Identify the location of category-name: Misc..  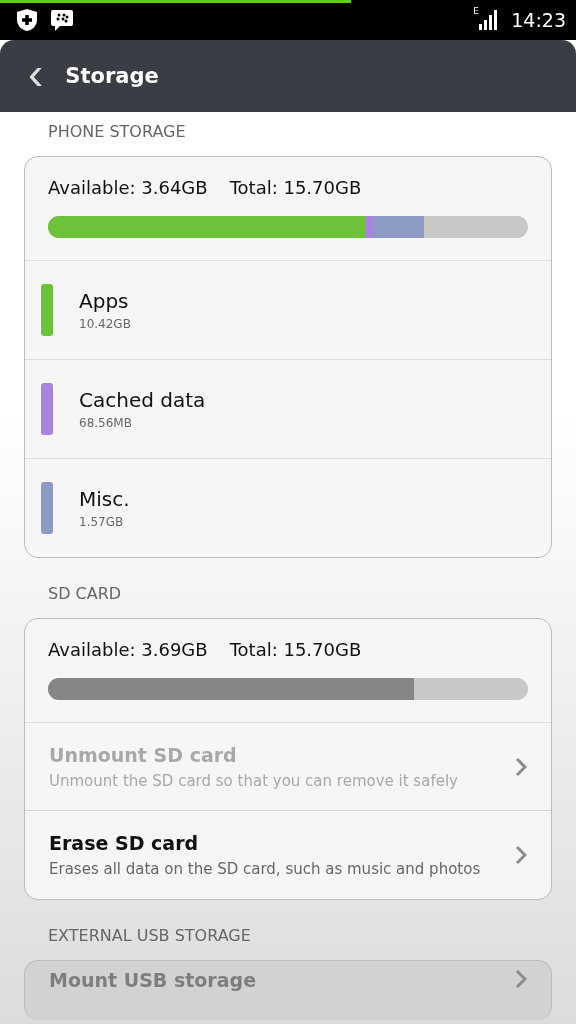
(104, 499).